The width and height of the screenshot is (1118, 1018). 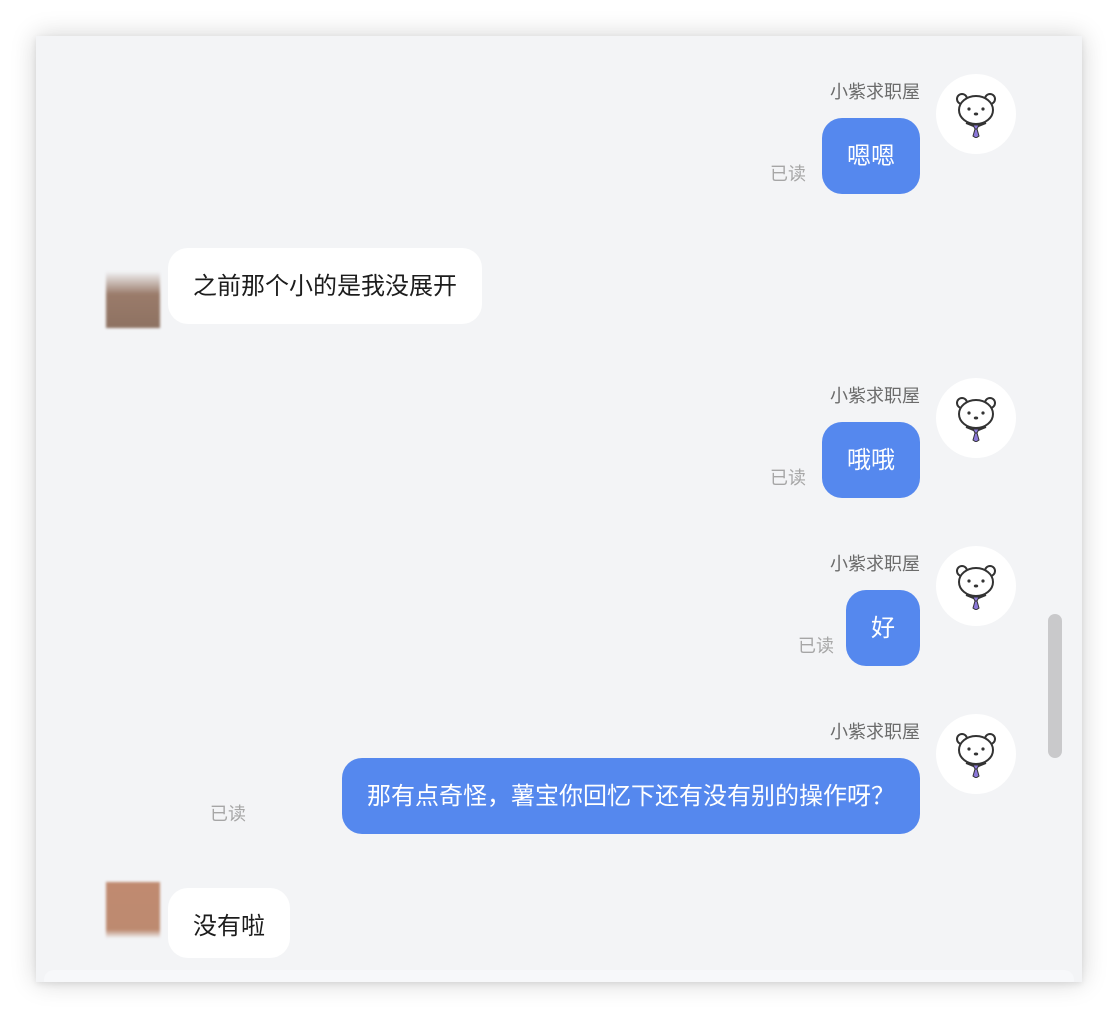 I want to click on message-bubble-outgoing: 那有点奇怪，薯宝你回忆下还有没有别的操作呀？, so click(x=631, y=796).